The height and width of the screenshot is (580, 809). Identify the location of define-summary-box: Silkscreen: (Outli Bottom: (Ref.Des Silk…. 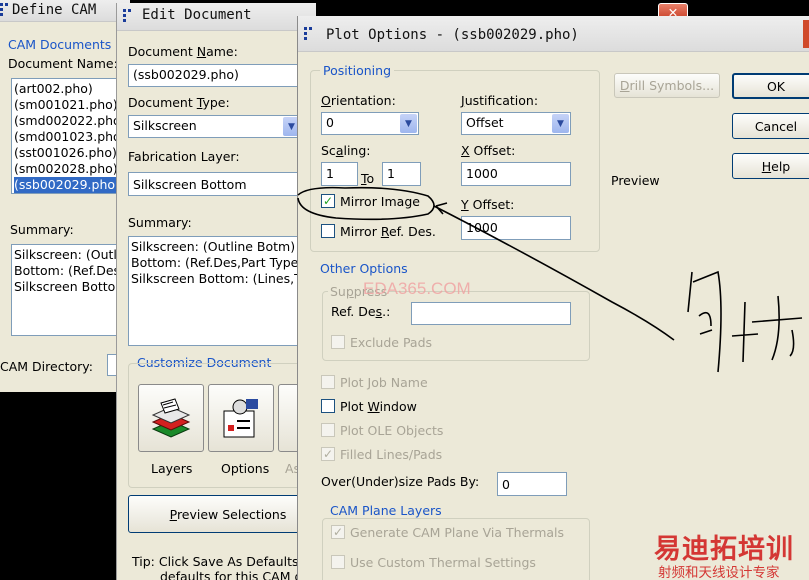
(70, 290).